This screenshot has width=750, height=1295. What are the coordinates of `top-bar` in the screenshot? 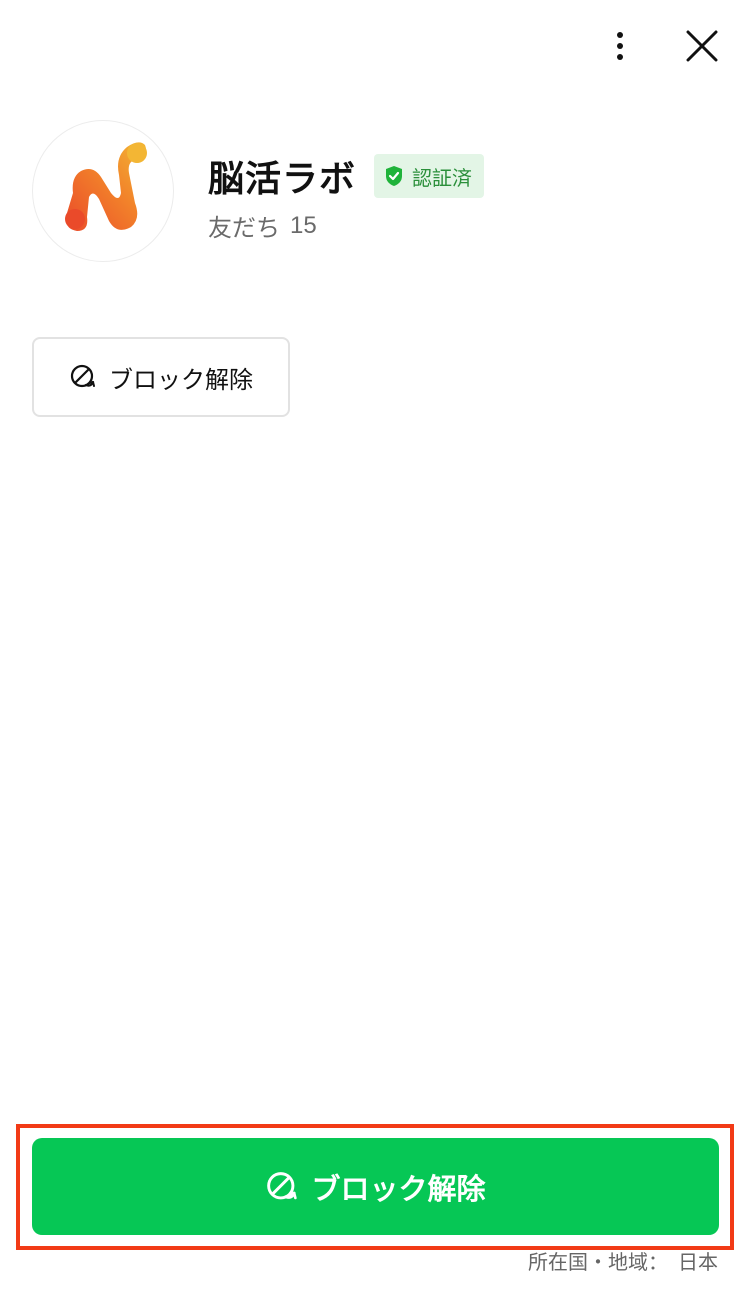 It's located at (375, 45).